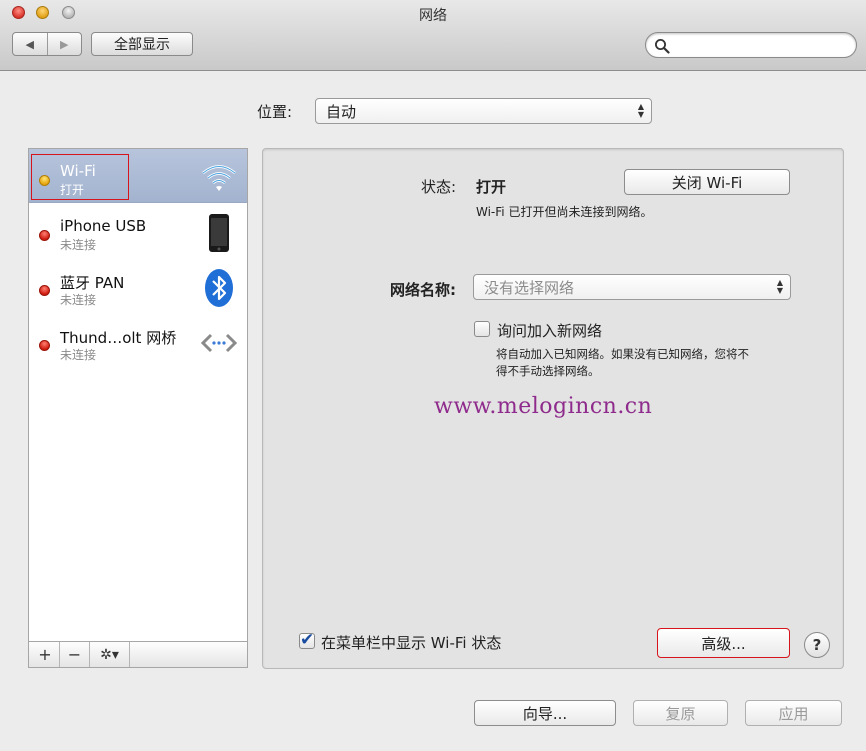 This screenshot has width=866, height=751. I want to click on service-name: iPhone USB, so click(103, 226).